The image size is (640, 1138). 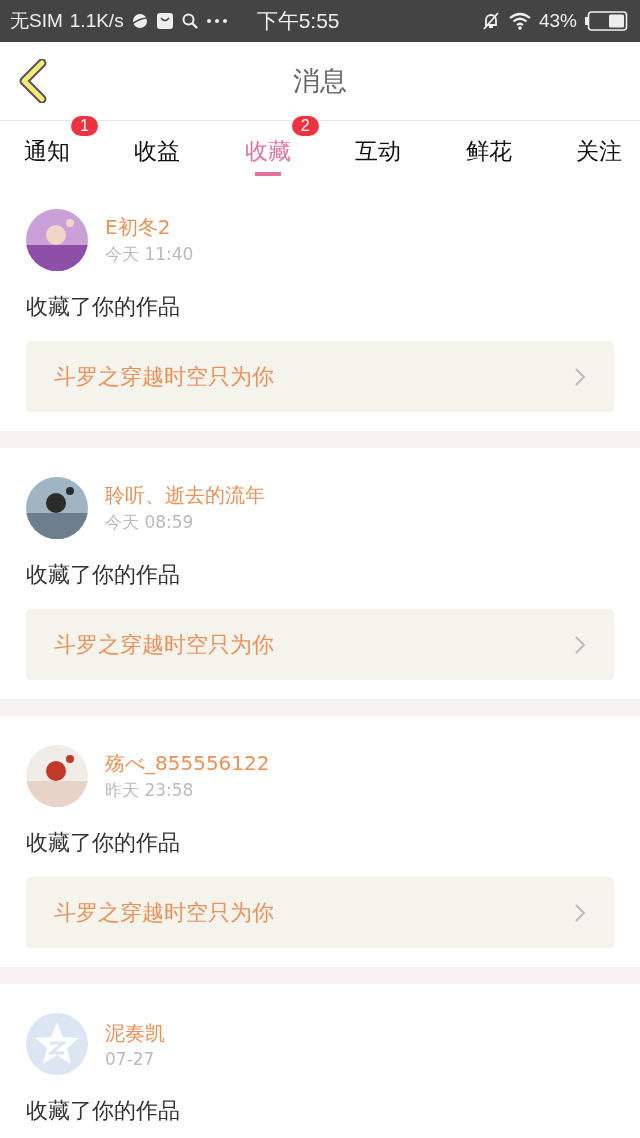 What do you see at coordinates (488, 148) in the screenshot?
I see `tab: 鲜花` at bounding box center [488, 148].